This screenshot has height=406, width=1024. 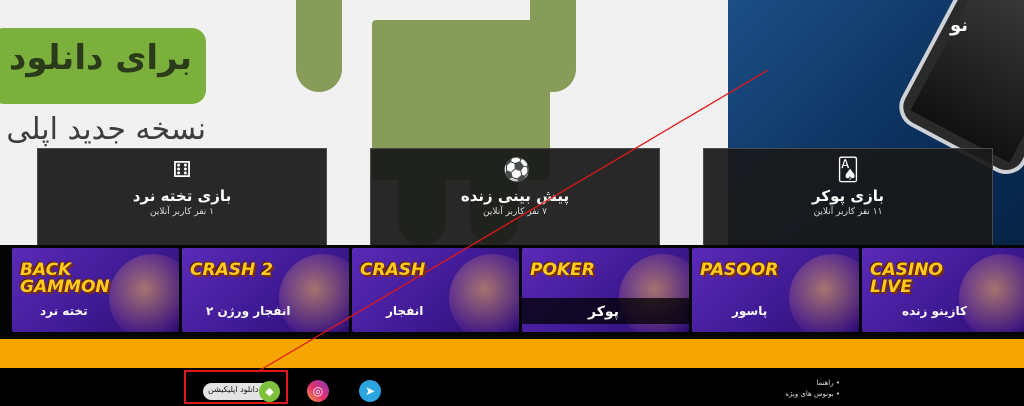 I want to click on download-pill: برای دانلود, so click(x=103, y=66).